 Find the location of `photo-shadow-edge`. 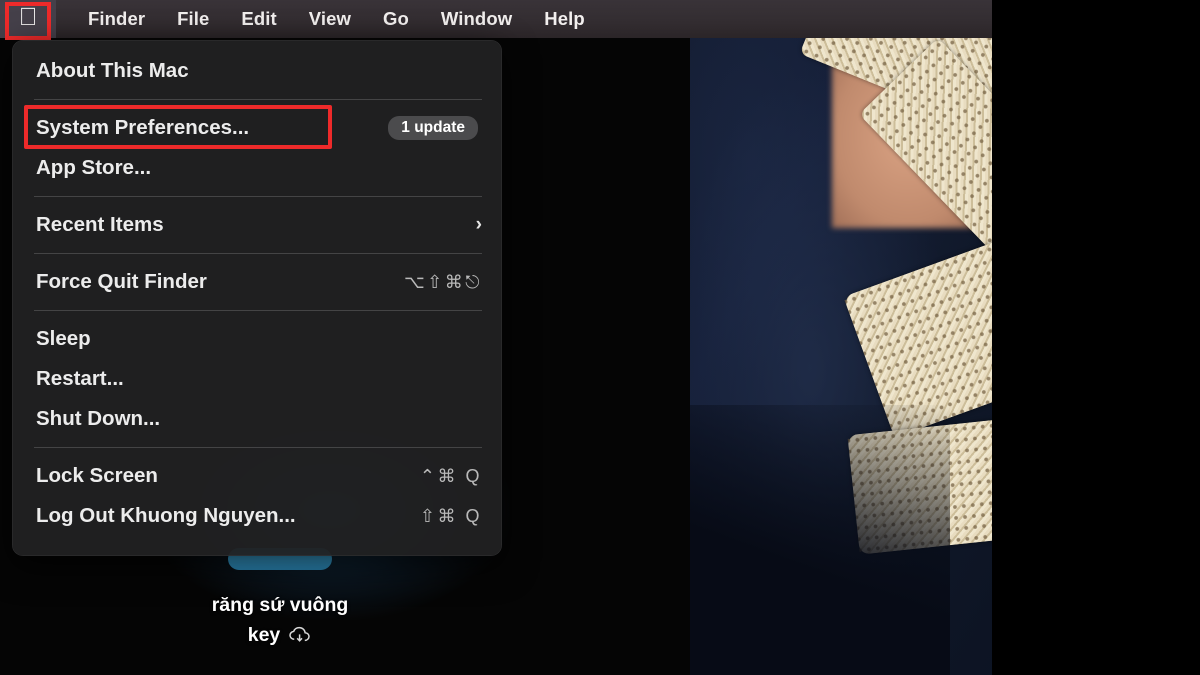

photo-shadow-edge is located at coordinates (820, 540).